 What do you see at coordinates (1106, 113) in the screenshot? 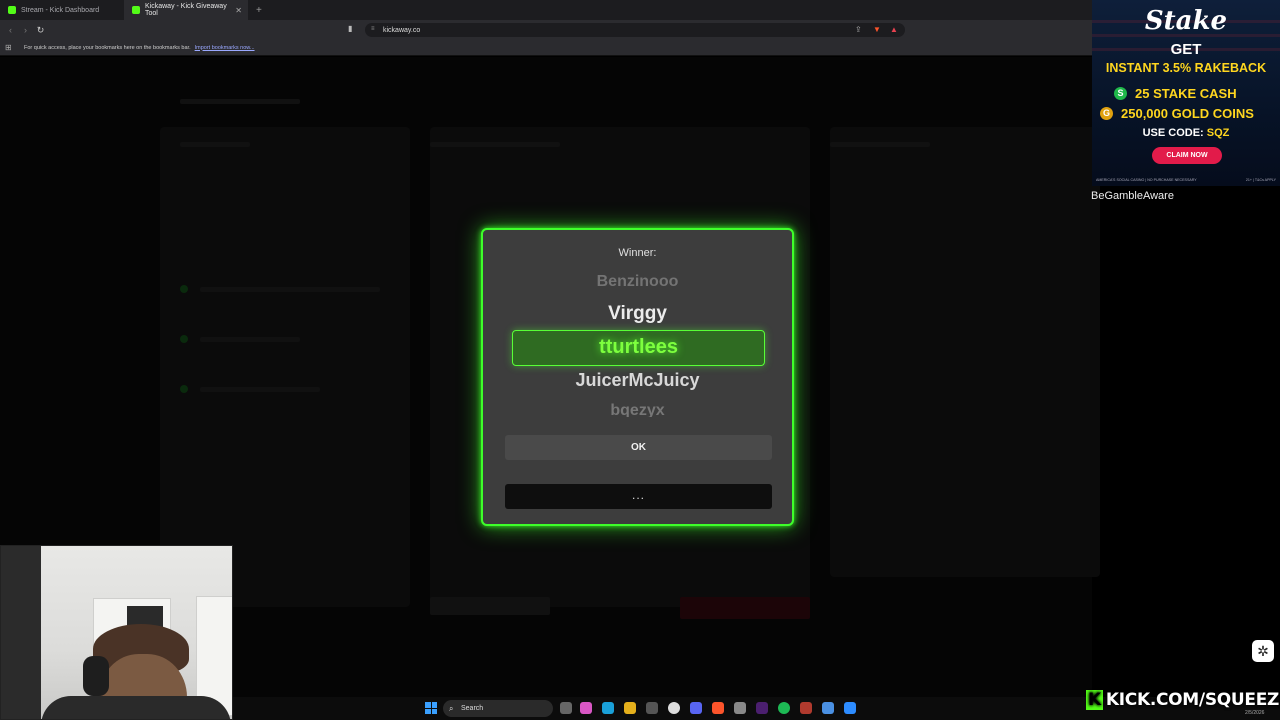
I see `gold-coin-icon: G` at bounding box center [1106, 113].